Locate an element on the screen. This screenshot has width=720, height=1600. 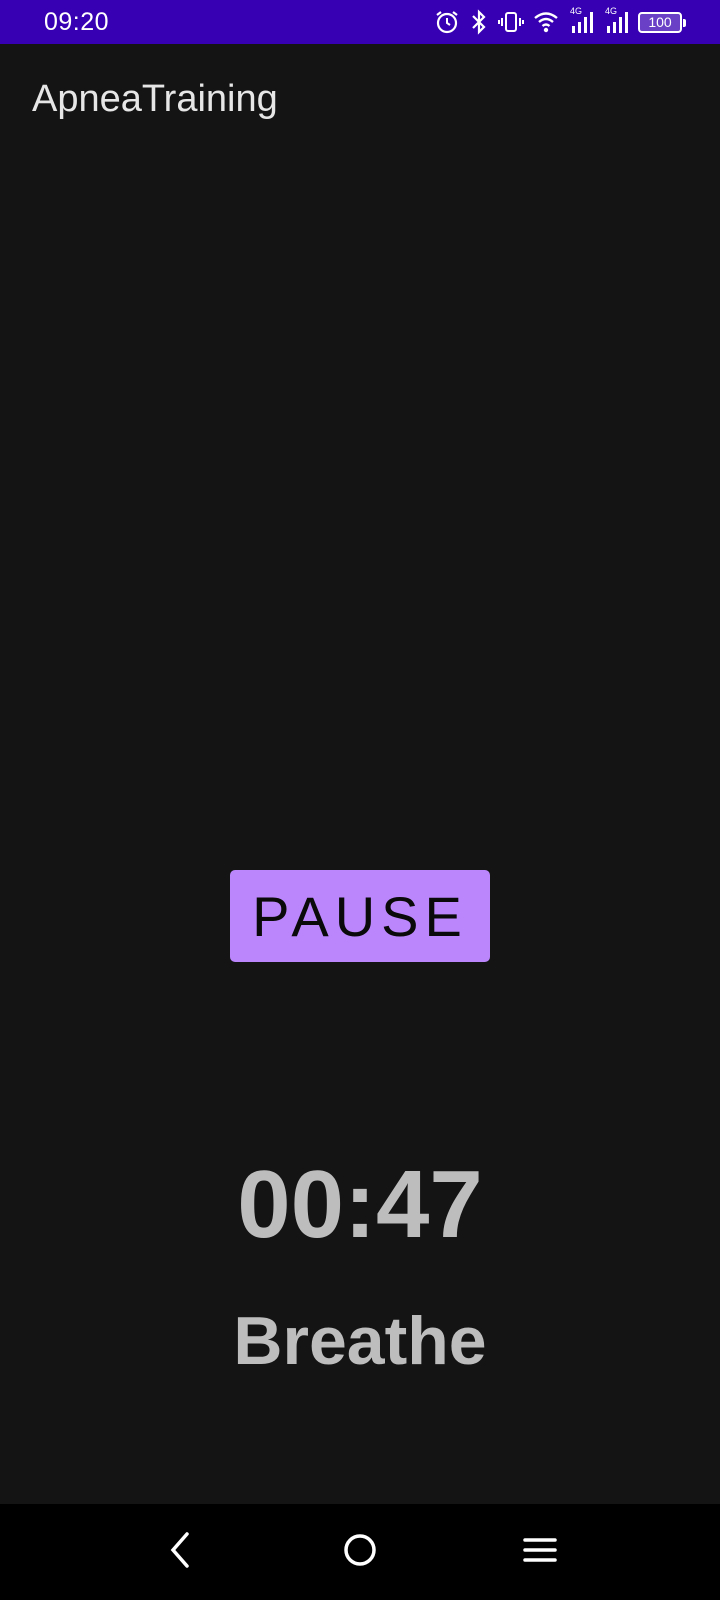
network-type-1: 4G is located at coordinates (576, 11).